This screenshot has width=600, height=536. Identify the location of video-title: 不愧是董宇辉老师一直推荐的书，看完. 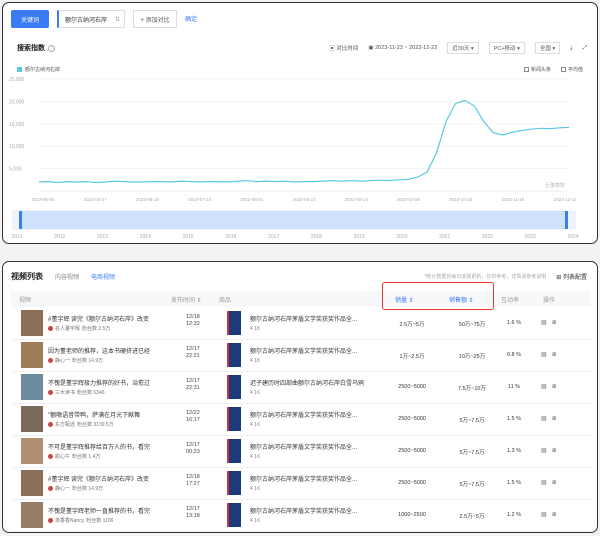
(103, 510).